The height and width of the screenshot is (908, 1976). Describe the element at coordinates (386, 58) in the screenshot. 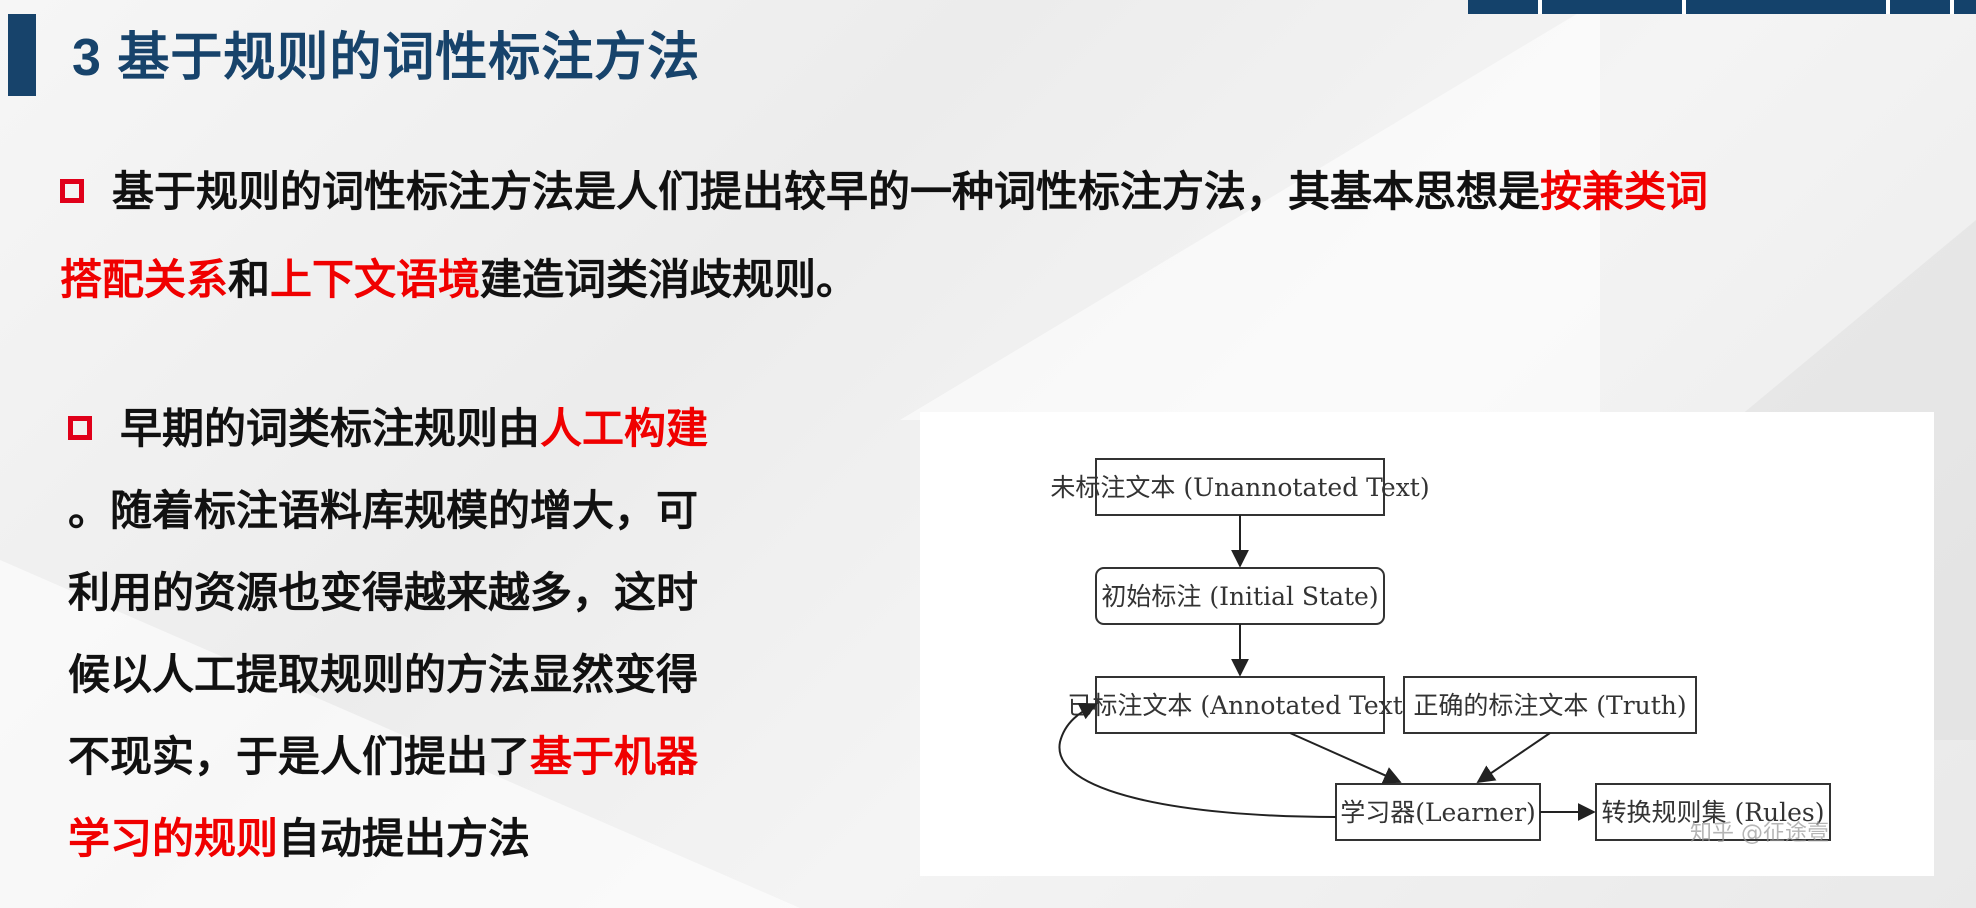

I see `page-title: 3 基于规则的词性标注方法` at that location.